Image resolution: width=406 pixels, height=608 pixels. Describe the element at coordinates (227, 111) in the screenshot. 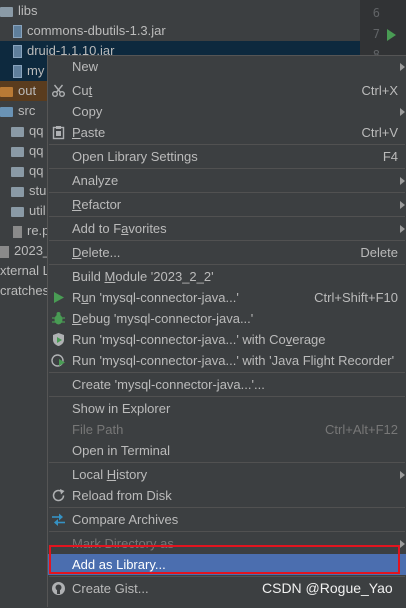

I see `menu-item-copy: Copy` at that location.